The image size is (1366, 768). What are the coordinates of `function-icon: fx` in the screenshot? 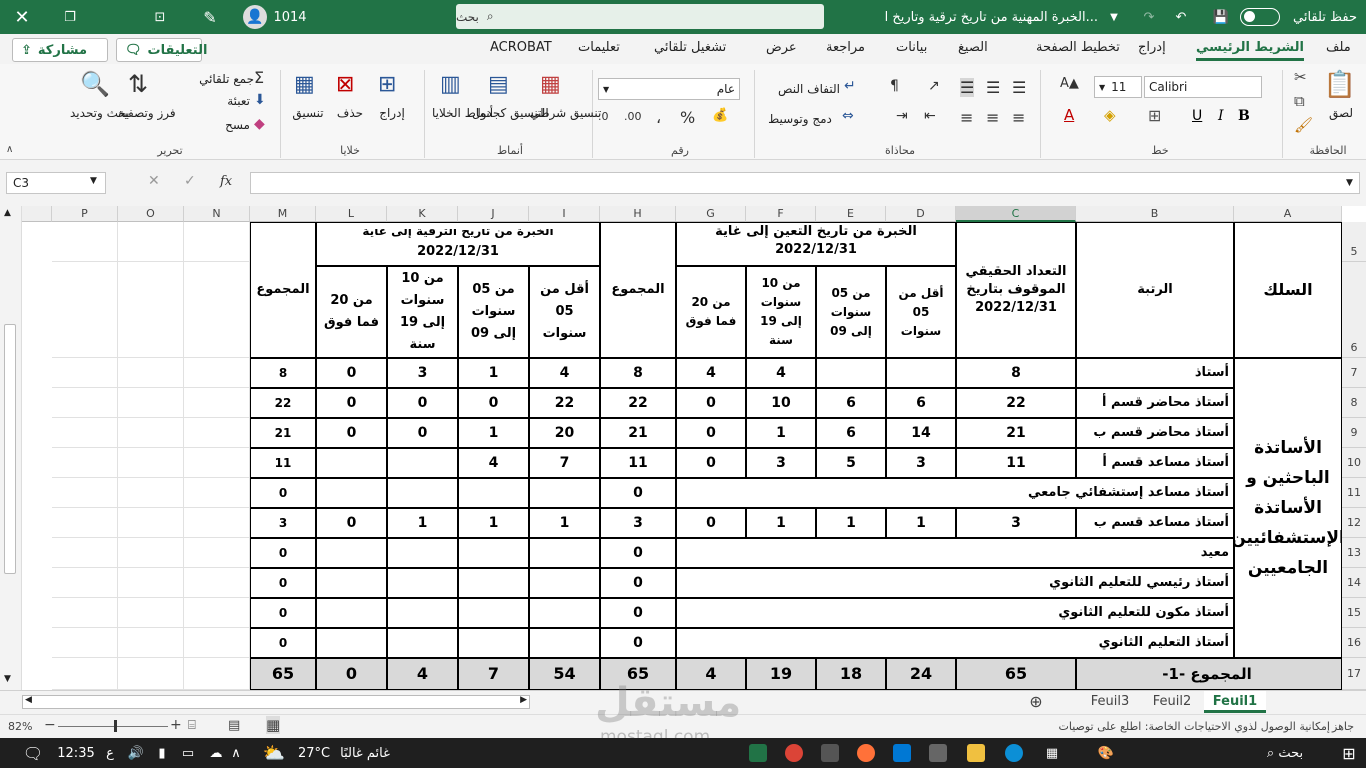 It's located at (226, 181).